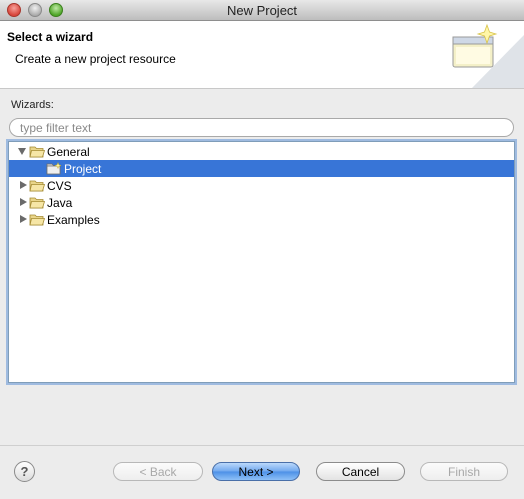 The width and height of the screenshot is (524, 499). I want to click on filter-input, so click(261, 127).